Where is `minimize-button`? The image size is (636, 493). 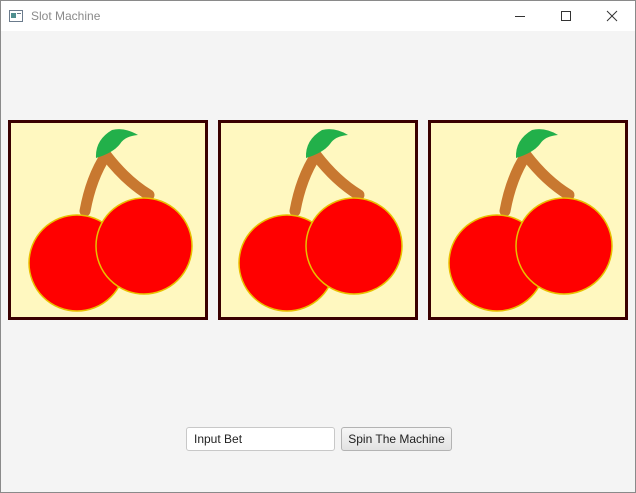
minimize-button is located at coordinates (520, 16).